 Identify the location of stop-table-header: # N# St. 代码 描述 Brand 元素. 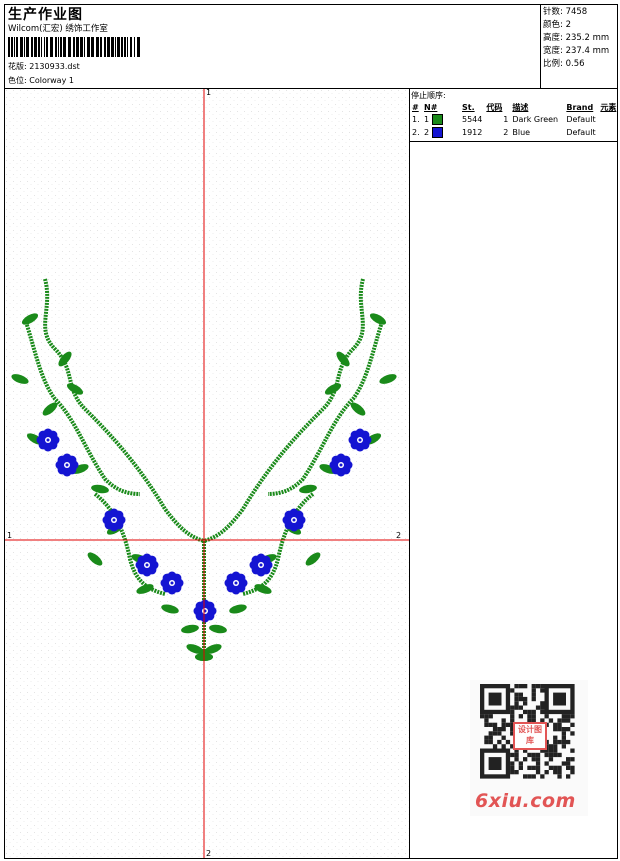
(514, 107).